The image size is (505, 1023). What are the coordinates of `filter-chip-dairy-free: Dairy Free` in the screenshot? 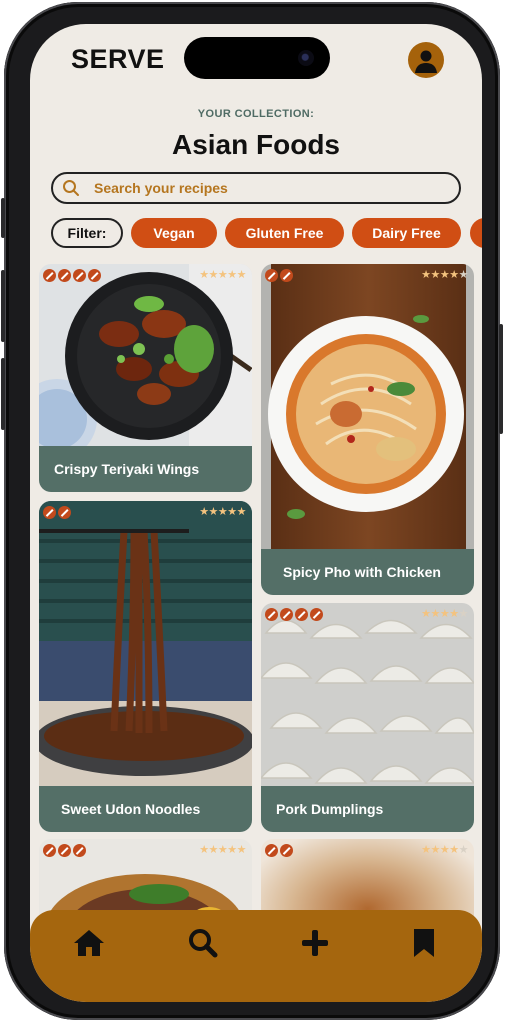 It's located at (406, 233).